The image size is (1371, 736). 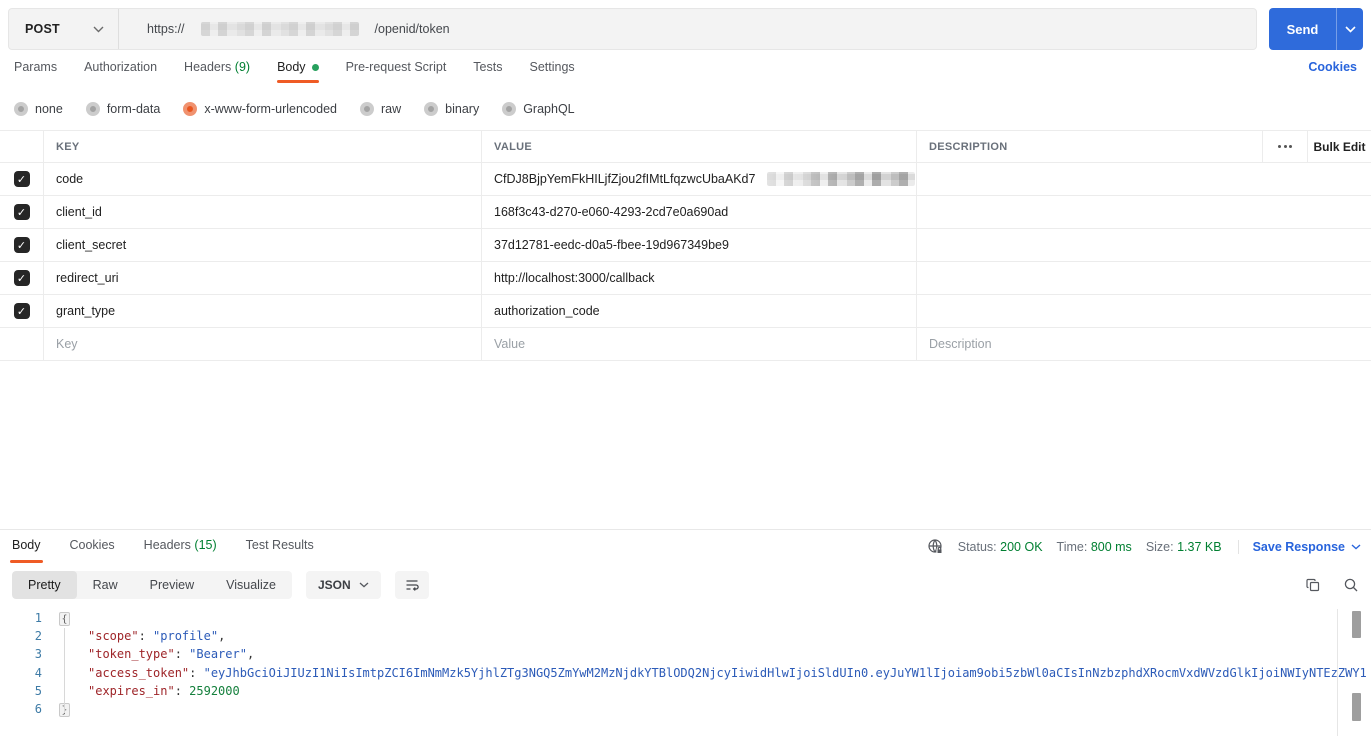 What do you see at coordinates (1144, 344) in the screenshot?
I see `param-description-input: Description` at bounding box center [1144, 344].